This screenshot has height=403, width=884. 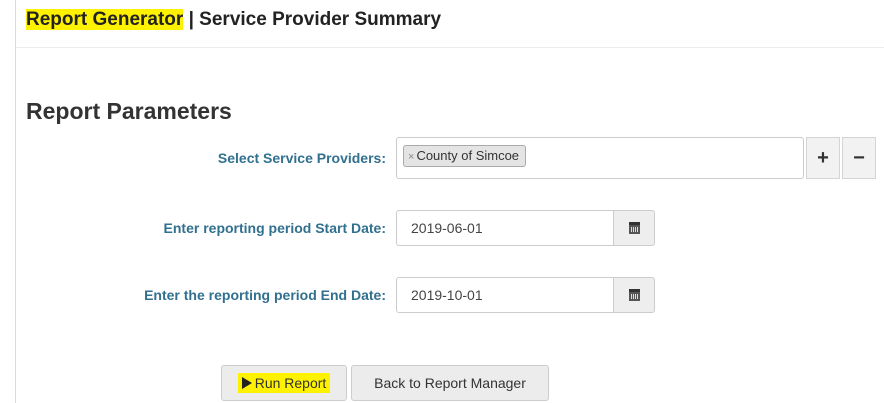 What do you see at coordinates (265, 295) in the screenshot?
I see `end-date-label: Enter the reporting period End Date:` at bounding box center [265, 295].